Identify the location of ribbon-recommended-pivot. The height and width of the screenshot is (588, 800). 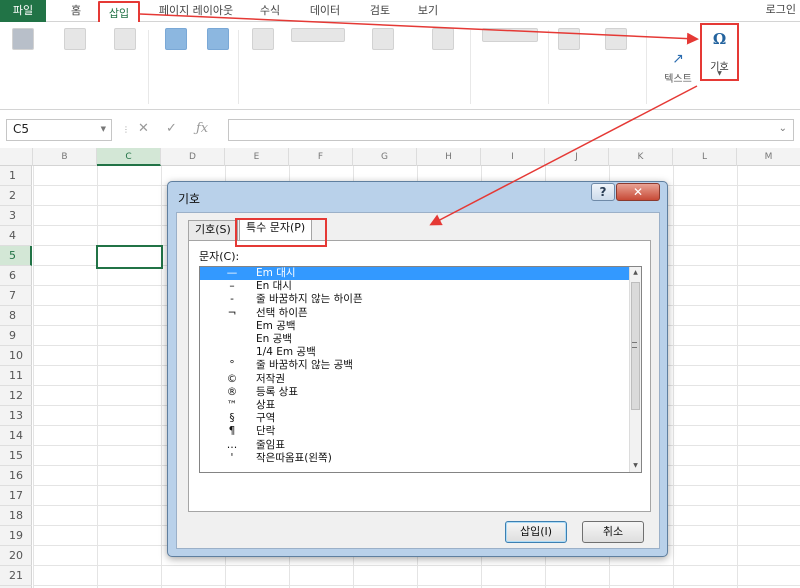
(75, 40).